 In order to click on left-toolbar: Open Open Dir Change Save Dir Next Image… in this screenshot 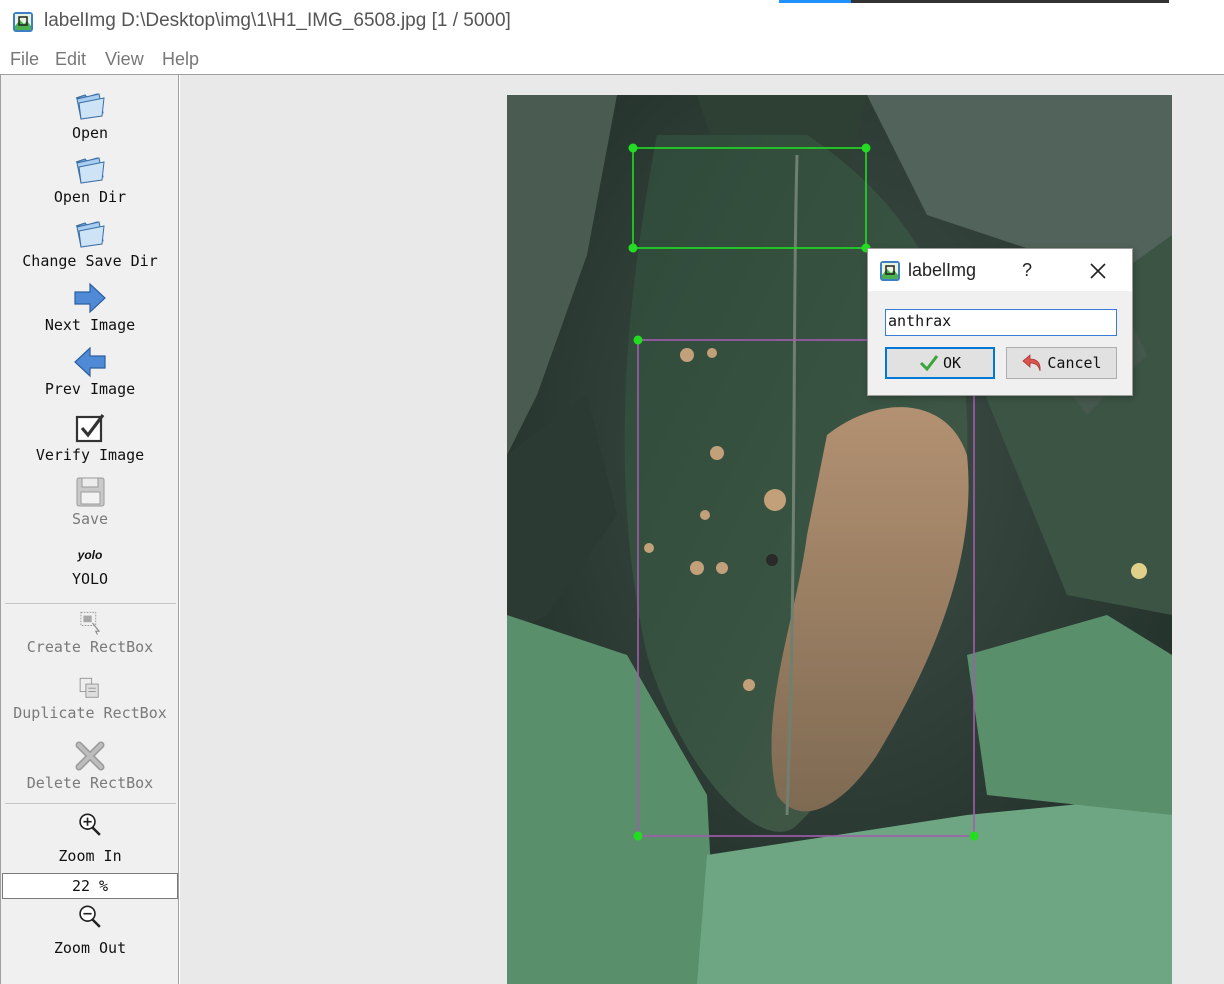, I will do `click(89, 529)`.